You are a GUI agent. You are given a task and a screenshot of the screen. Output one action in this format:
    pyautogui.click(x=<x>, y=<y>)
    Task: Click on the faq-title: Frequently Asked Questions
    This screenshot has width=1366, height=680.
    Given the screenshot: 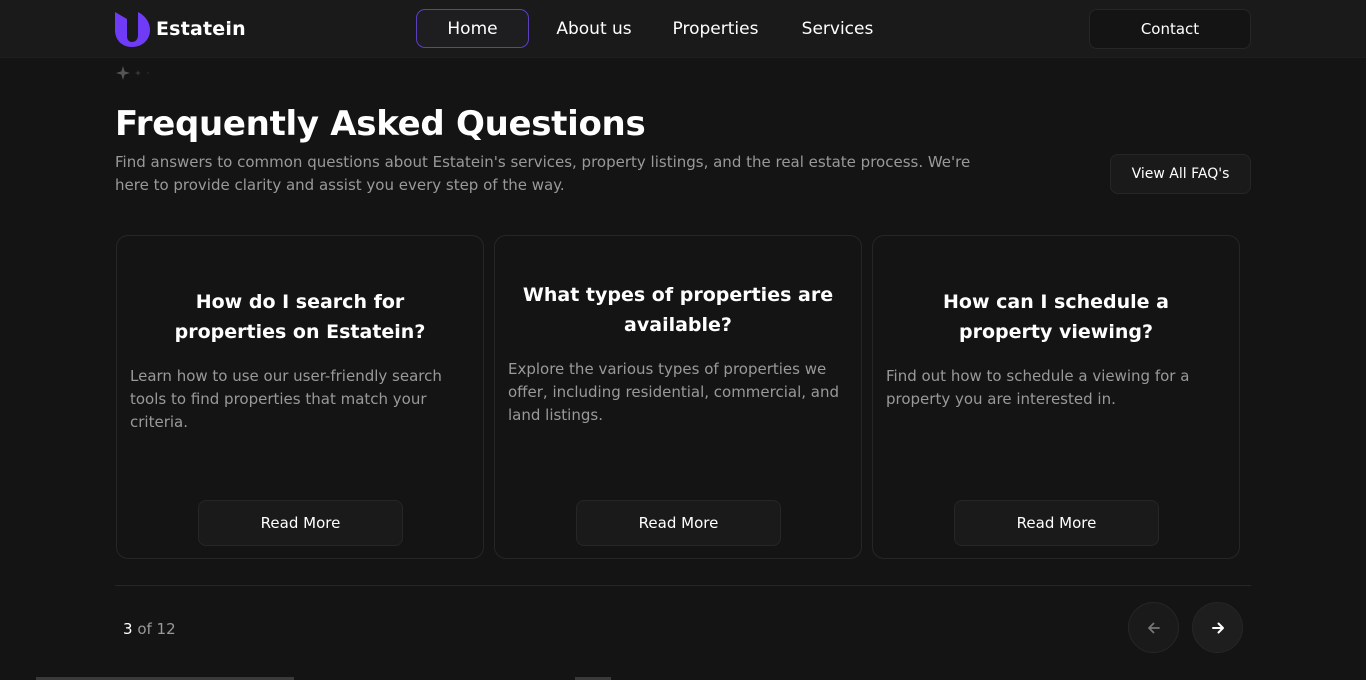 What is the action you would take?
    pyautogui.click(x=380, y=124)
    